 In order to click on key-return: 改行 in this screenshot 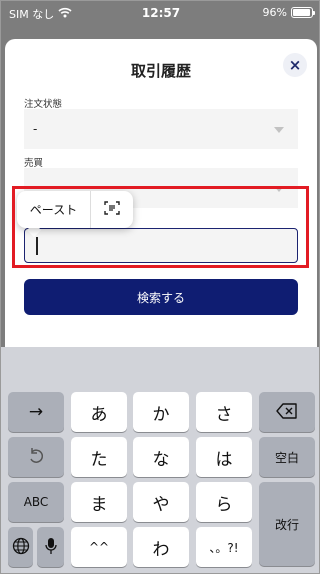, I will do `click(287, 524)`.